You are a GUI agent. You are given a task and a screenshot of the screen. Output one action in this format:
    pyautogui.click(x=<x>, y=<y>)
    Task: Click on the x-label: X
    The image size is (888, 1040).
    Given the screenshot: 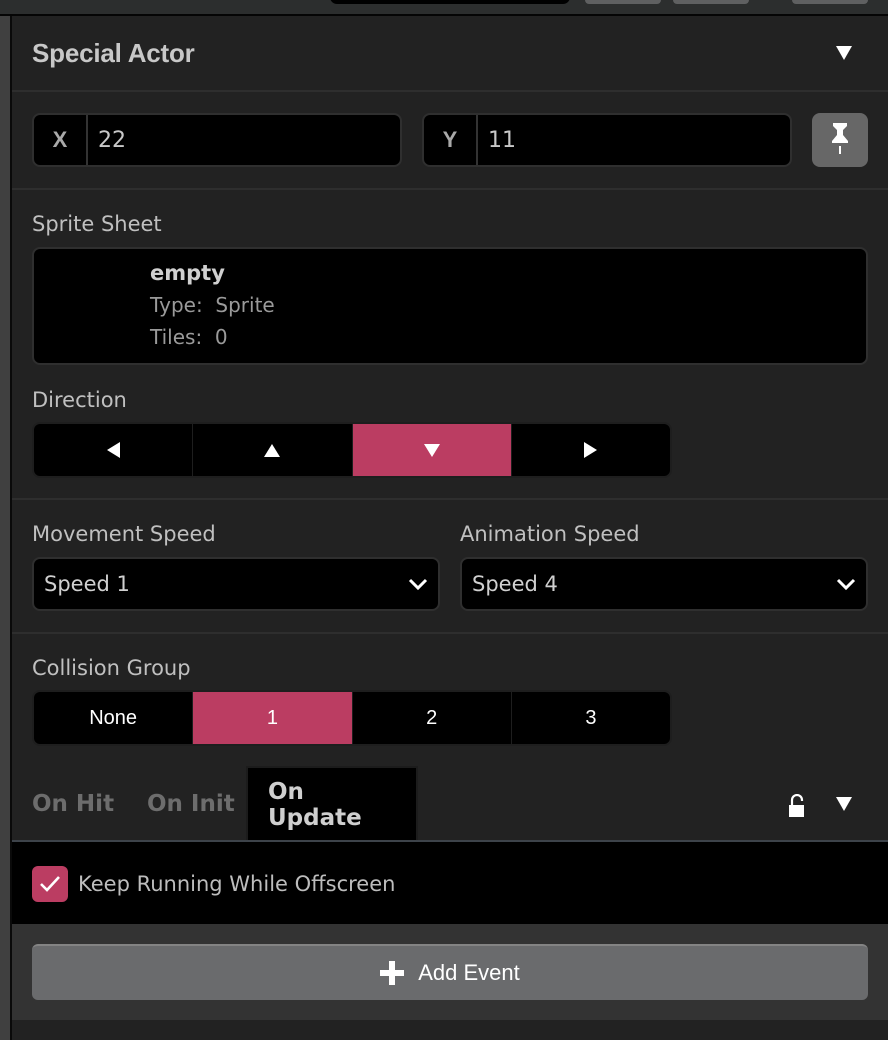 What is the action you would take?
    pyautogui.click(x=61, y=140)
    